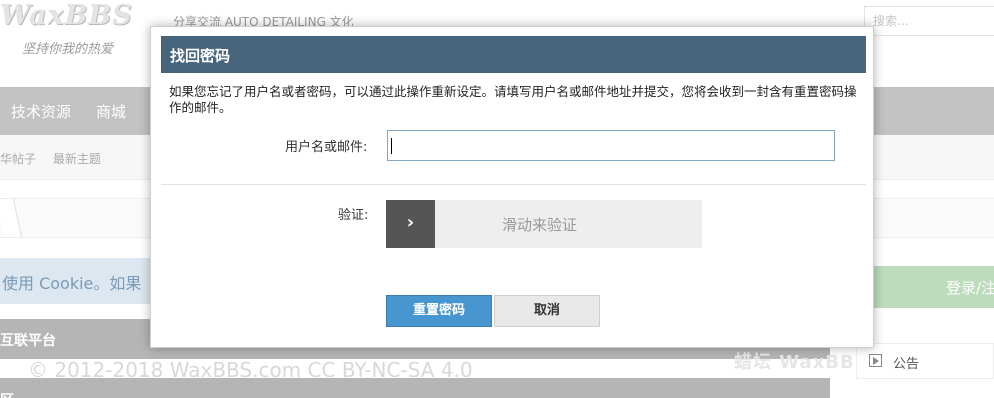 This screenshot has height=398, width=994. I want to click on search-input, so click(929, 21).